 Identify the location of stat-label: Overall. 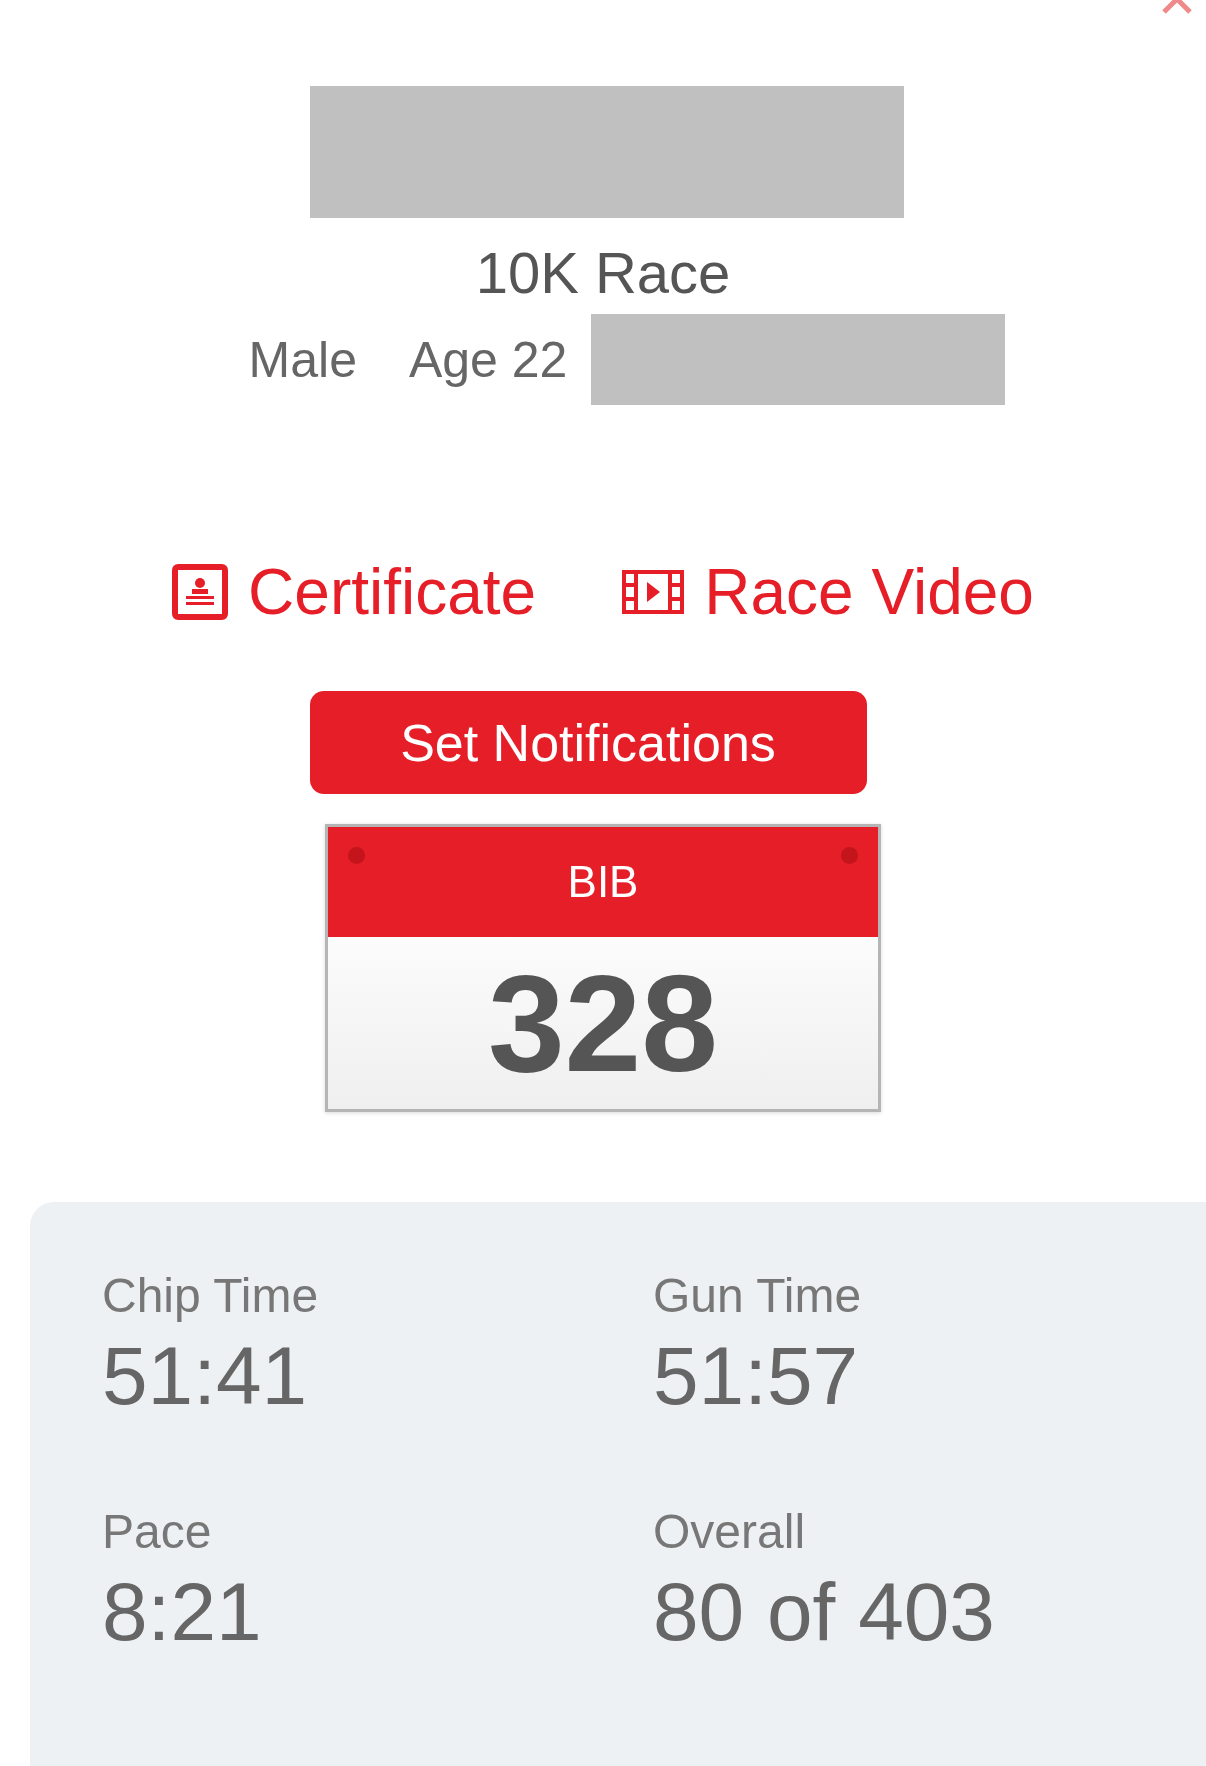
(730, 1531).